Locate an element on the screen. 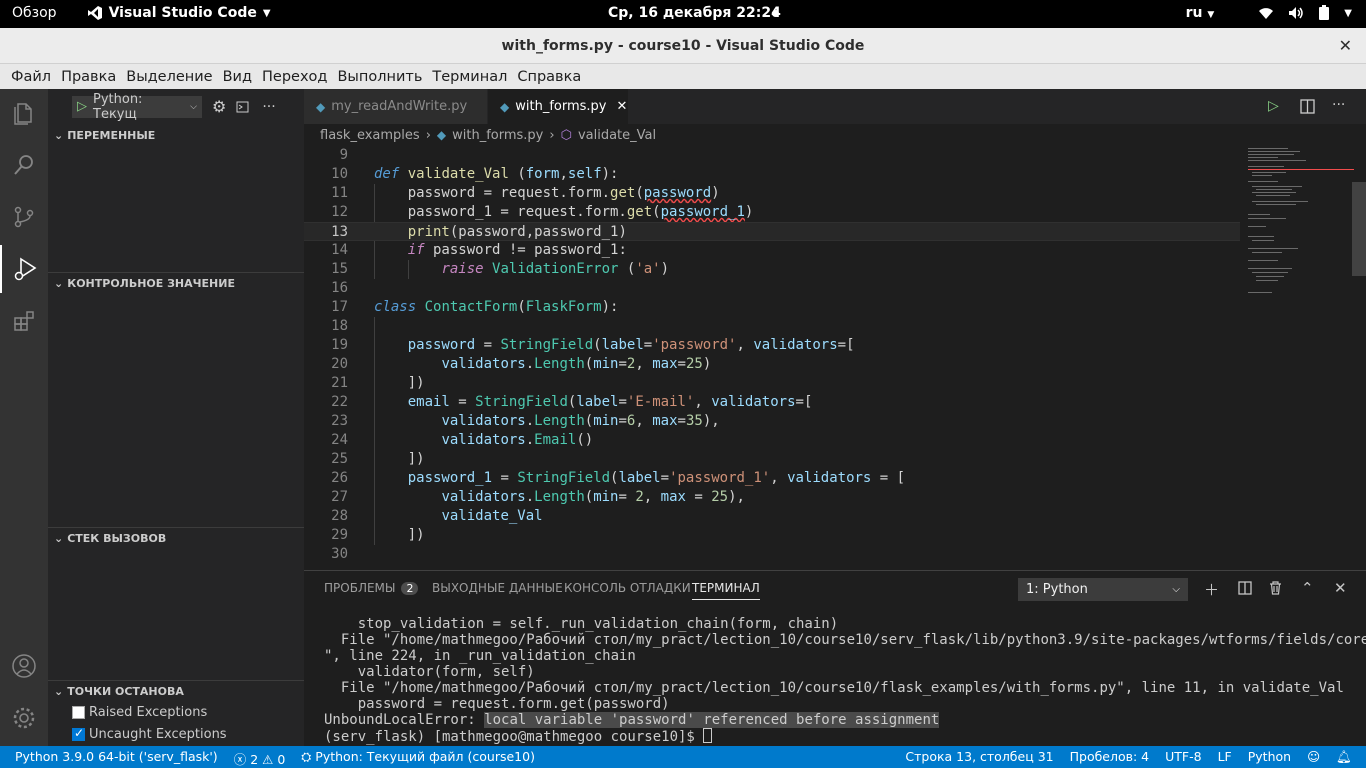 Image resolution: width=1366 pixels, height=768 pixels. app-menu: Visual Studio Code ▼ is located at coordinates (179, 13).